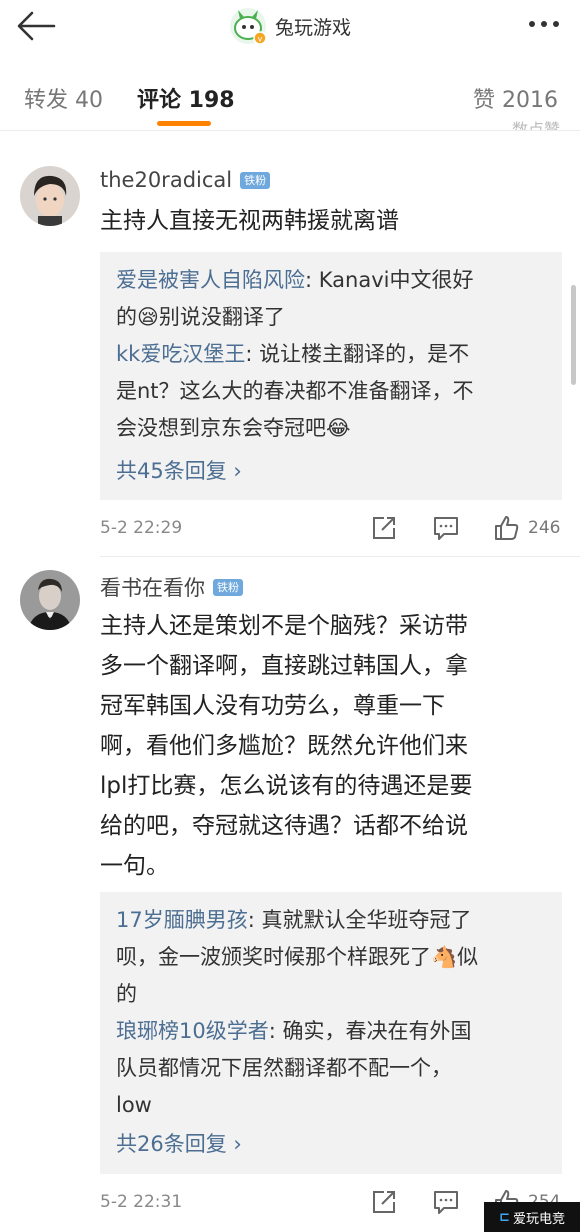 The width and height of the screenshot is (580, 1232). I want to click on reply-text: 是nt？这么大的春决都不准备翻译，不, so click(295, 391).